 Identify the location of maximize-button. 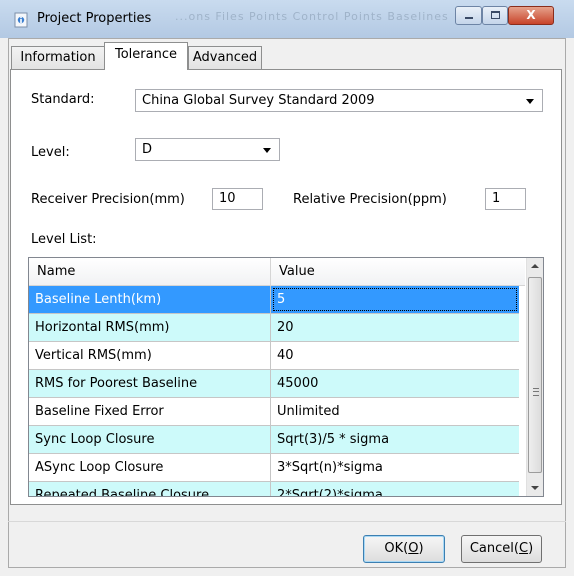
(495, 15).